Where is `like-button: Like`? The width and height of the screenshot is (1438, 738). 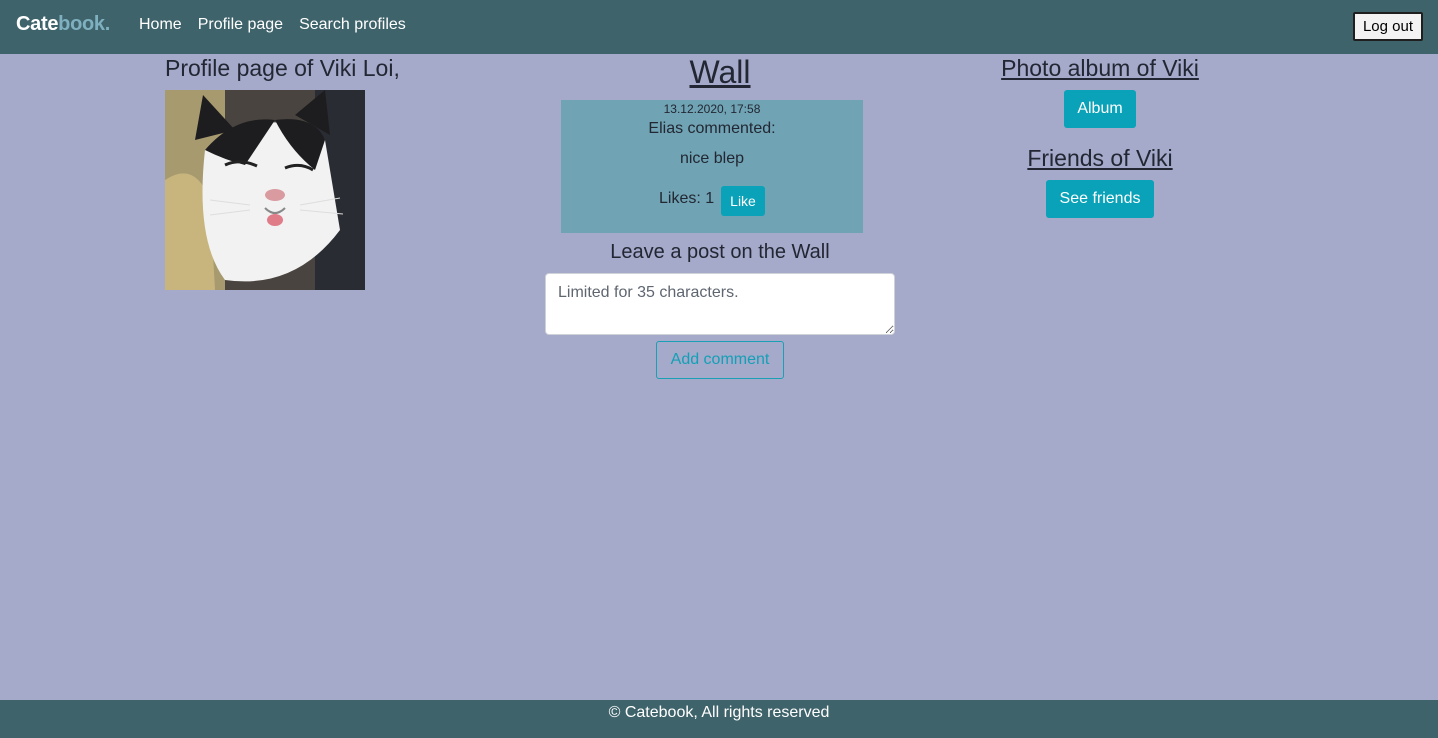 like-button: Like is located at coordinates (743, 201).